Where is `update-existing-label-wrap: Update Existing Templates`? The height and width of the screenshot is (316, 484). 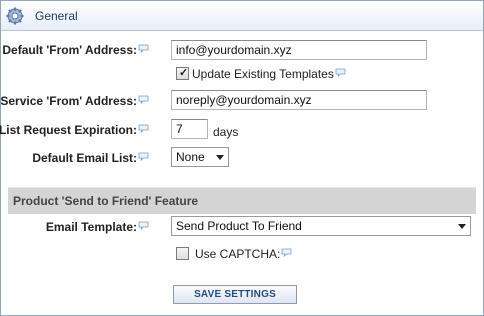
update-existing-label-wrap: Update Existing Templates is located at coordinates (269, 74).